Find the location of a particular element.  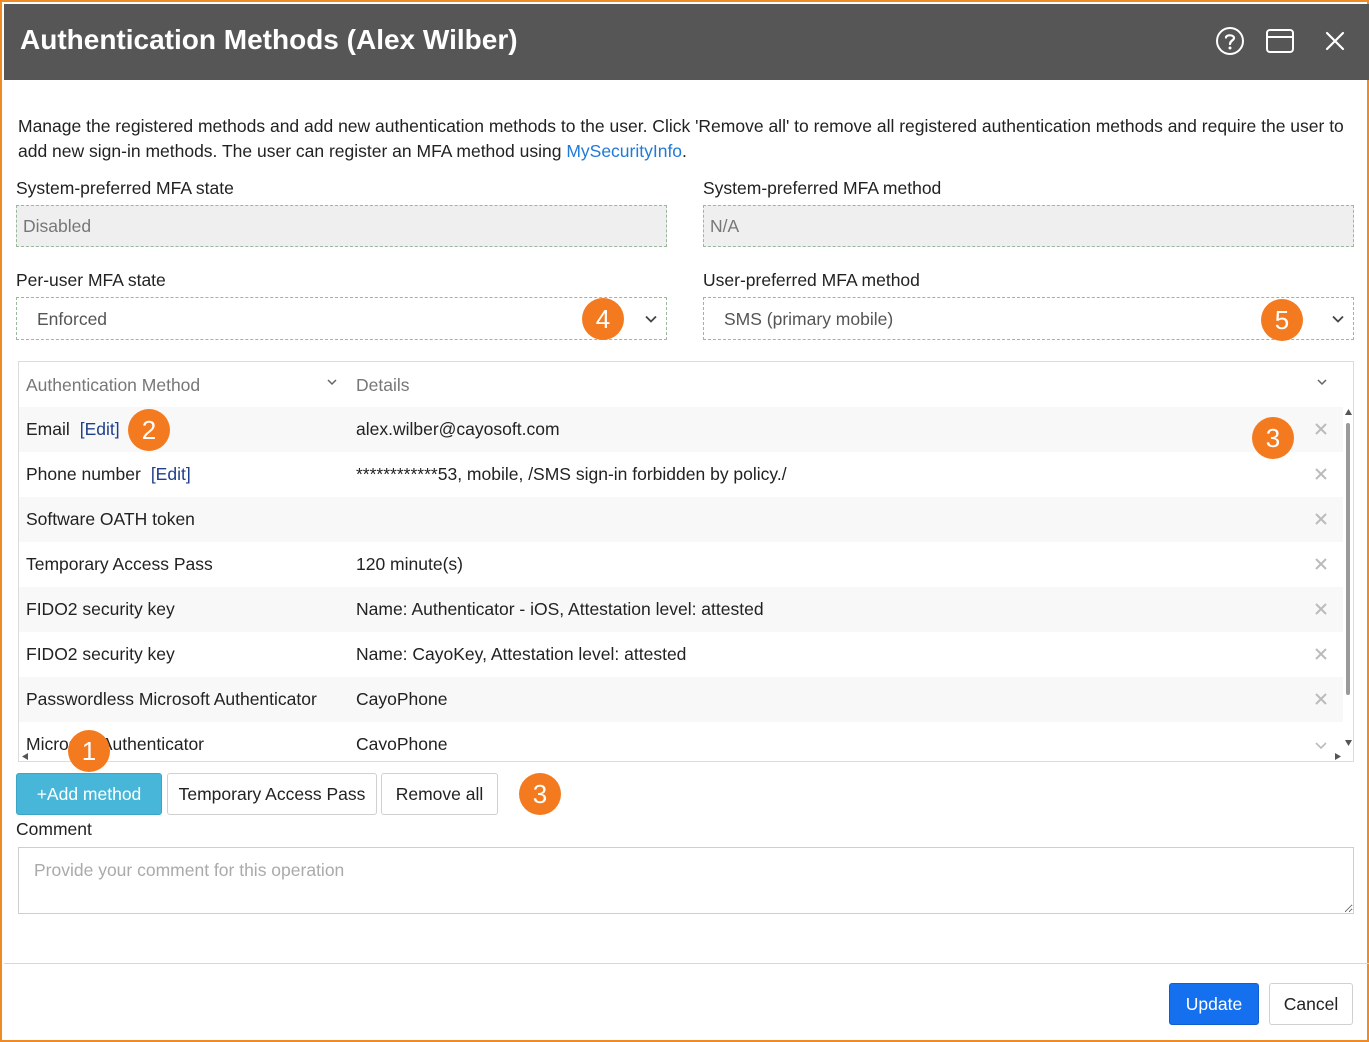

user-method-select: SMS (primary mobile) is located at coordinates (1028, 318).